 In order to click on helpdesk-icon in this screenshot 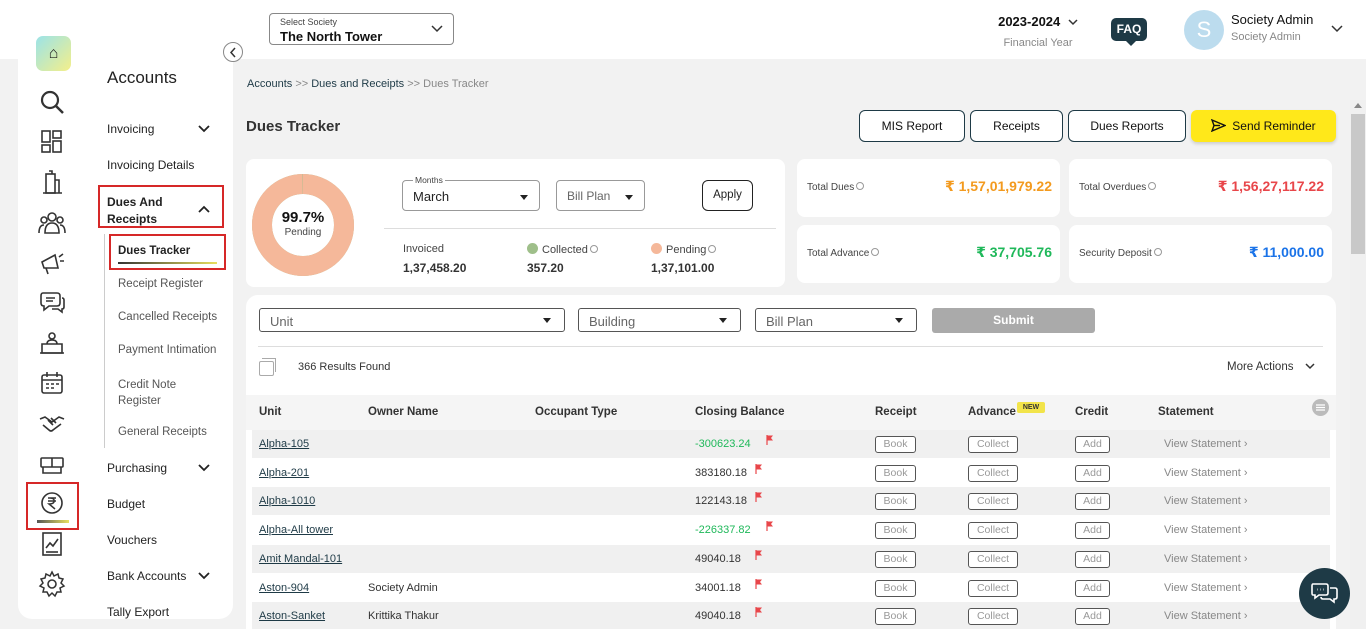, I will do `click(53, 343)`.